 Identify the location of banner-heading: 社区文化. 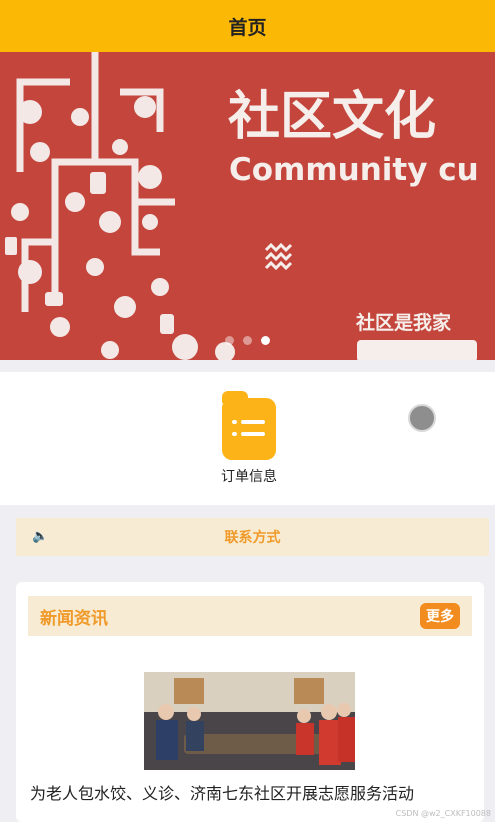
(332, 117).